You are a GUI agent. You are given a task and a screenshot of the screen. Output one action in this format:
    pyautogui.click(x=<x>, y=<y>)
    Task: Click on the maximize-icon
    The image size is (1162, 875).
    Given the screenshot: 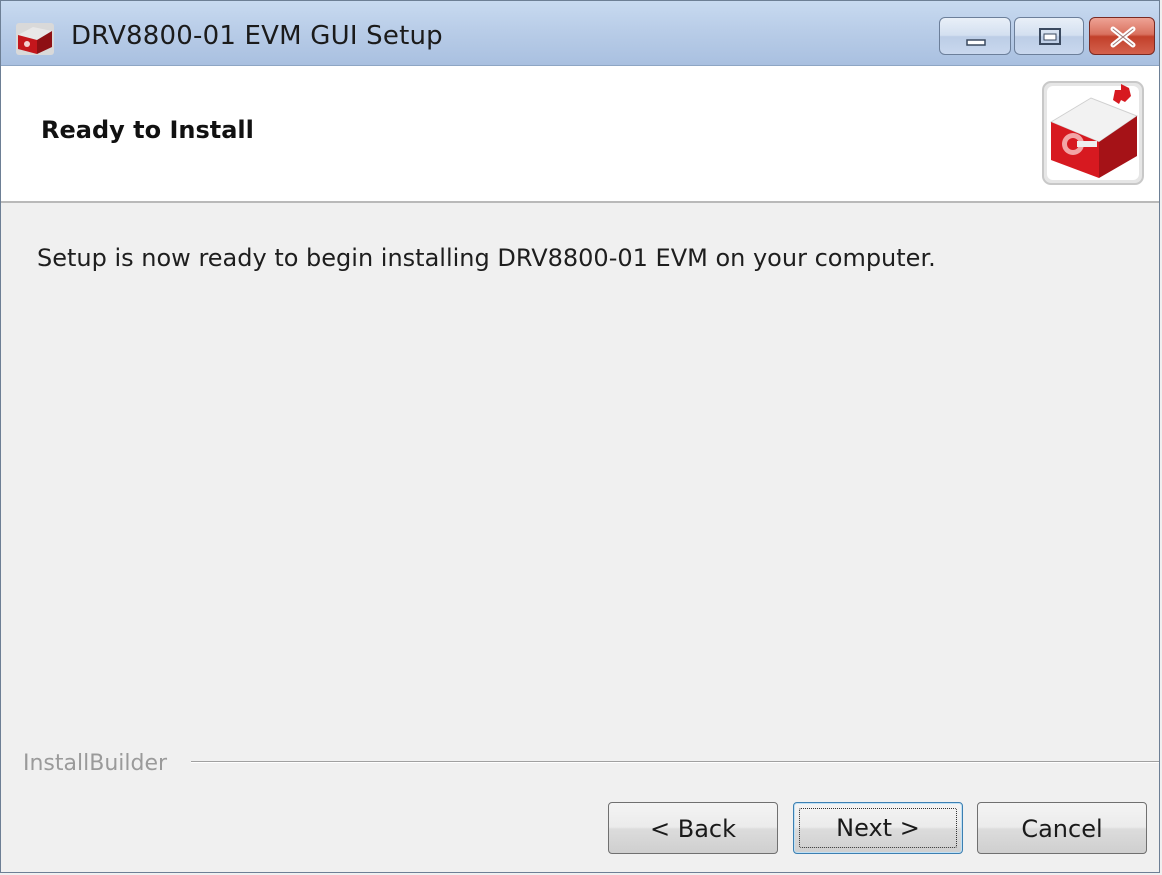 What is the action you would take?
    pyautogui.click(x=1050, y=36)
    